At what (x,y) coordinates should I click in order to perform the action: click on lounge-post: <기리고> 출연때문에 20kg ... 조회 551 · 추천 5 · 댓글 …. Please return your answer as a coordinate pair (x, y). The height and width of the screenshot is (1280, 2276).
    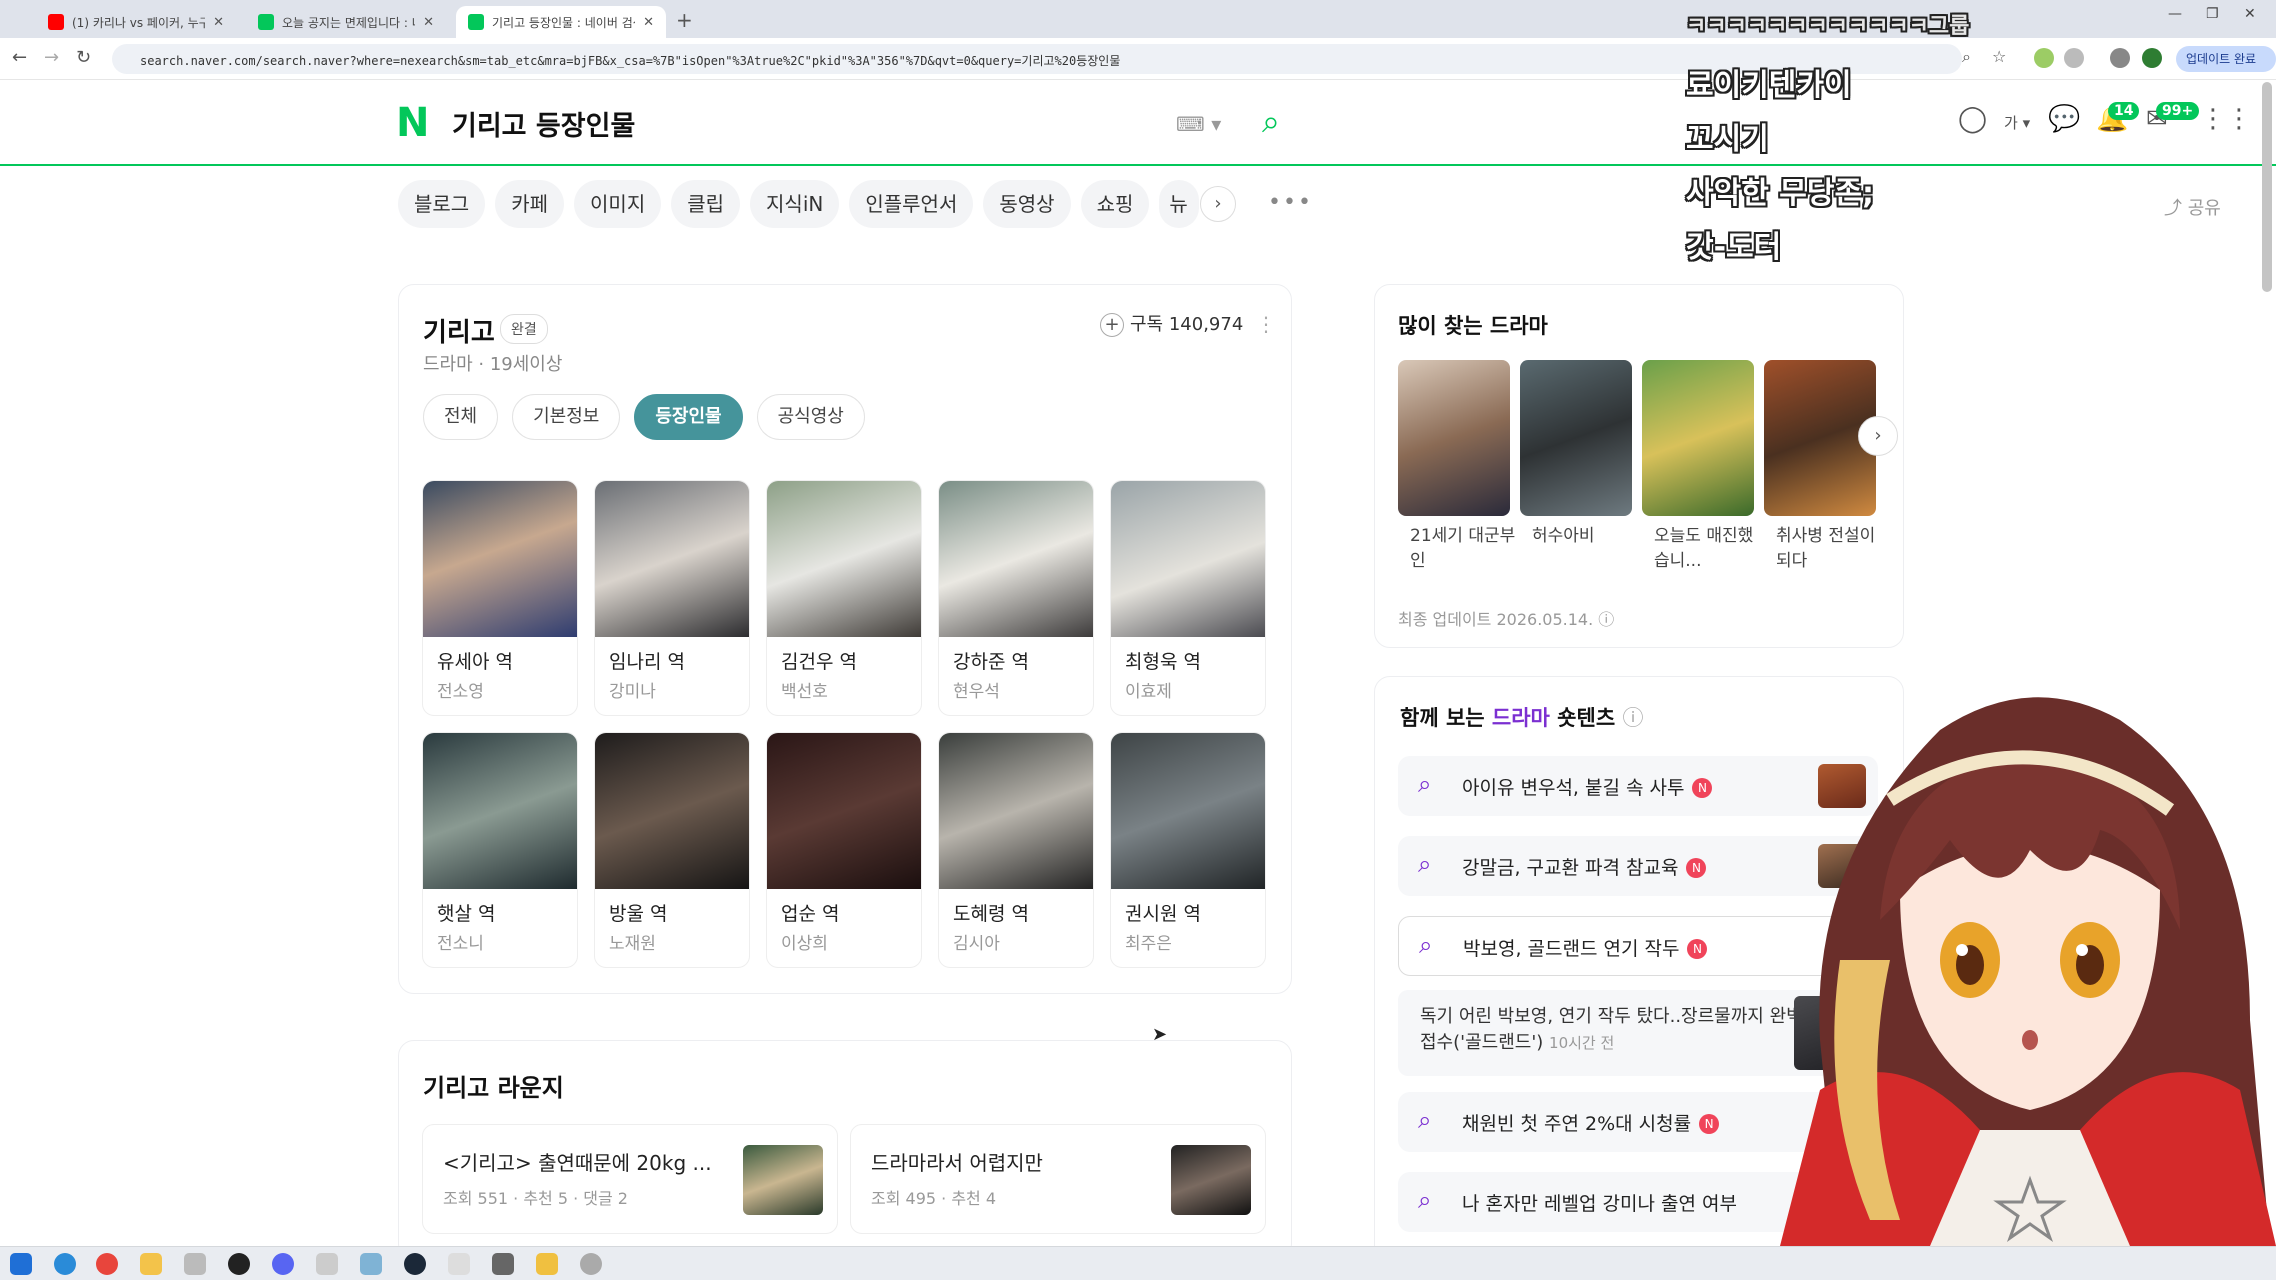
    Looking at the image, I should click on (630, 1179).